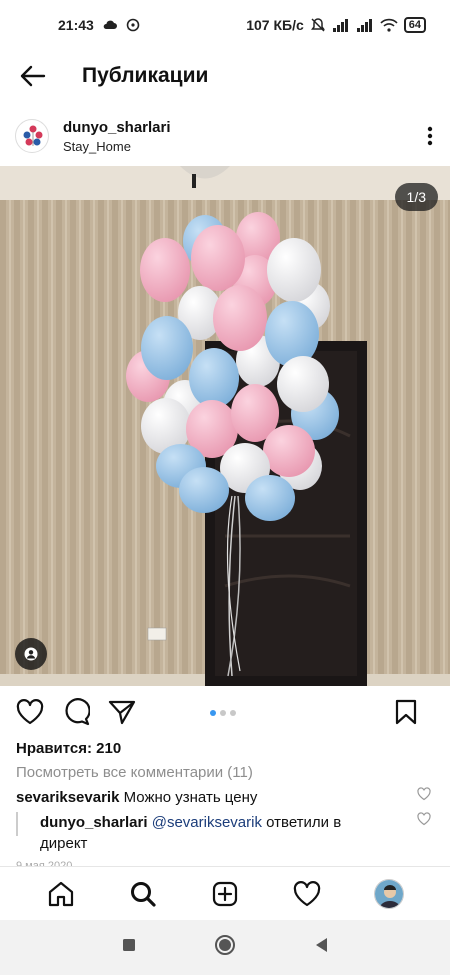 The image size is (450, 975). What do you see at coordinates (129, 945) in the screenshot?
I see `square-icon` at bounding box center [129, 945].